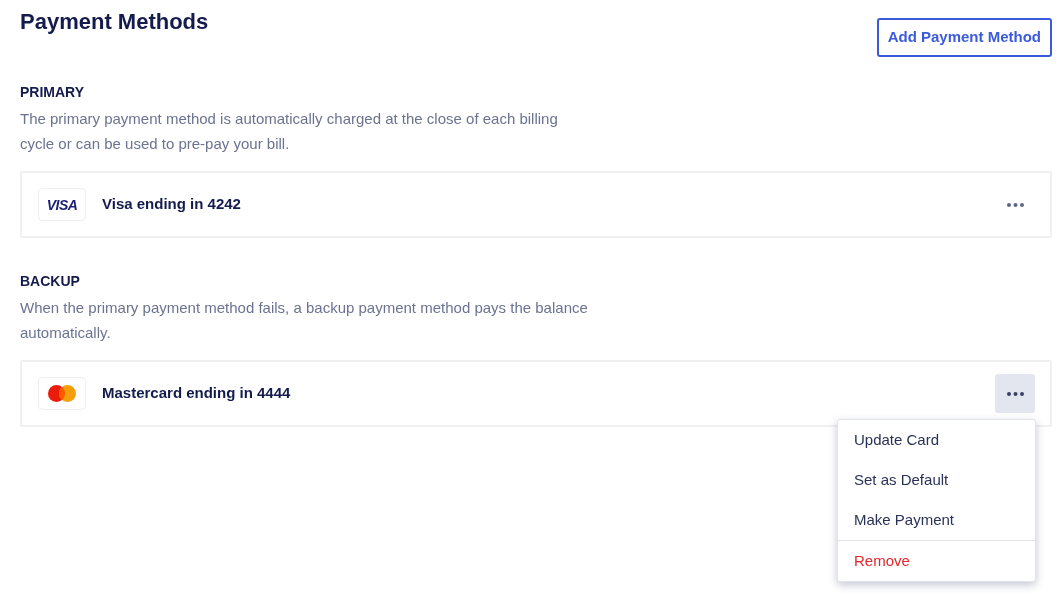 This screenshot has width=1063, height=600. What do you see at coordinates (936, 520) in the screenshot?
I see `menu-item: Make Payment` at bounding box center [936, 520].